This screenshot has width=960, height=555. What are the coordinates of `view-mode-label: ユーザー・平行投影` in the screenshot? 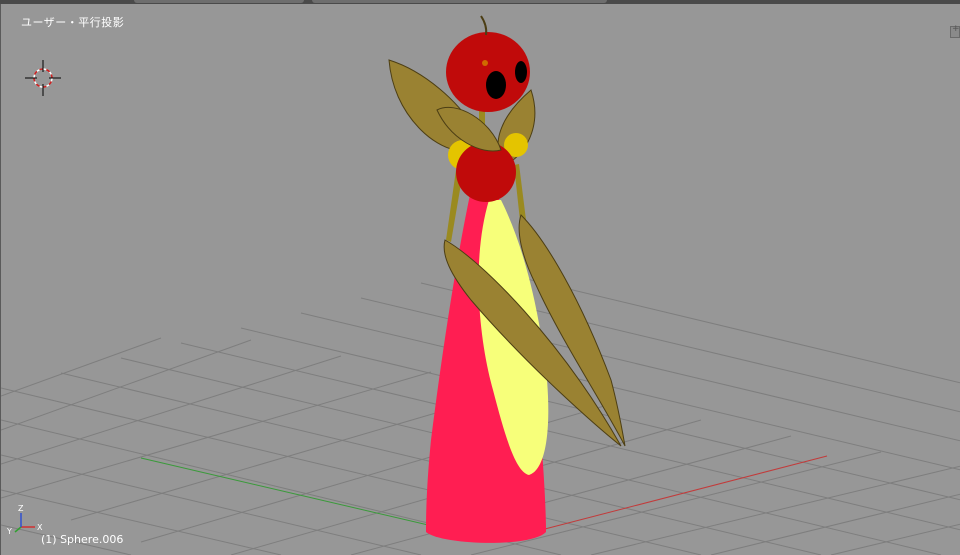 It's located at (73, 22).